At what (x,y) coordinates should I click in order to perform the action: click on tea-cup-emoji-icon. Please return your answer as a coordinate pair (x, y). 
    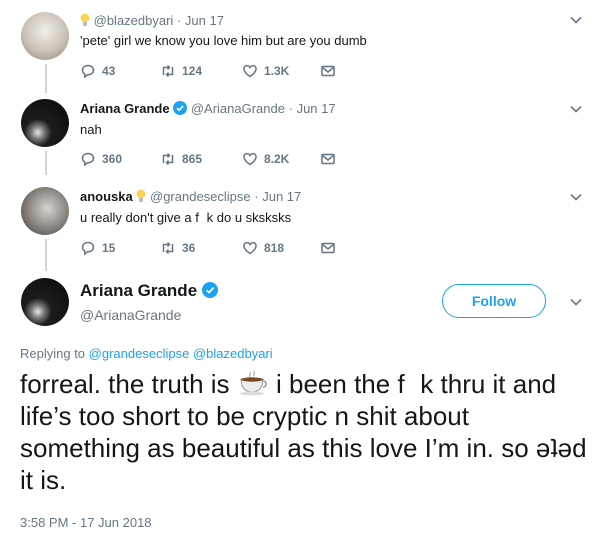
    Looking at the image, I should click on (253, 383).